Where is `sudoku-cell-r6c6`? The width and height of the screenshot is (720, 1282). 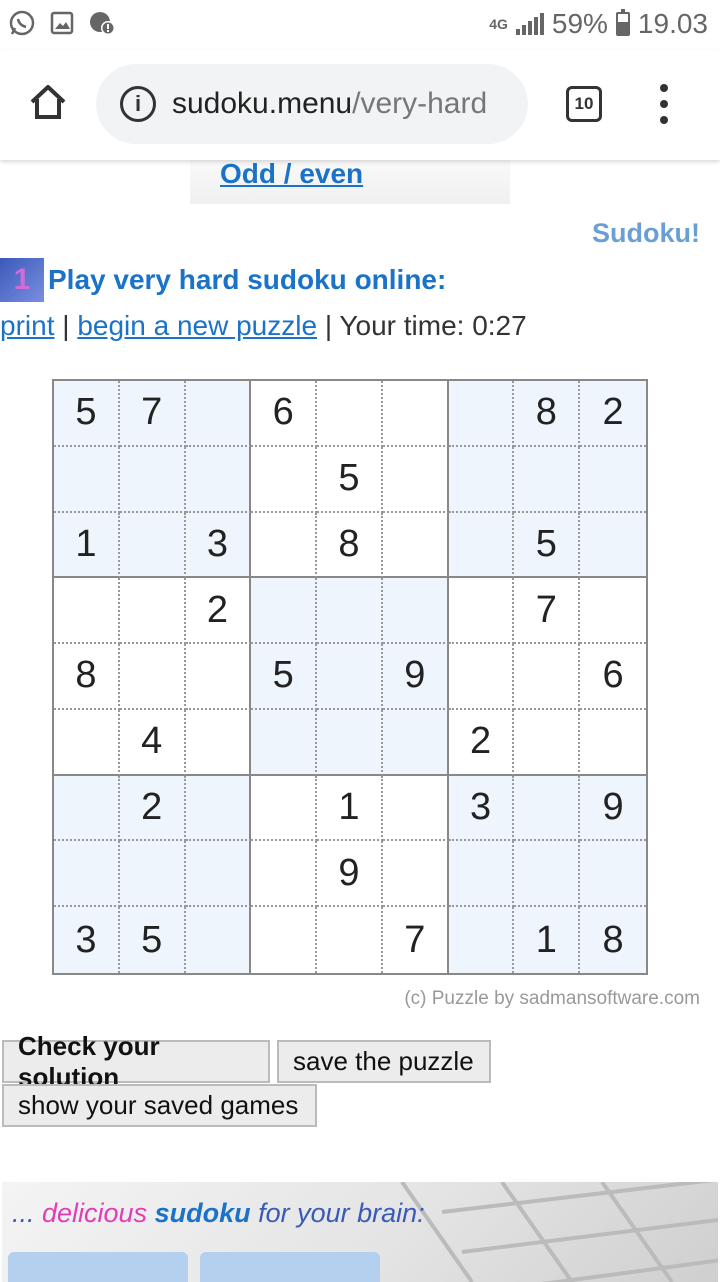
sudoku-cell-r6c6 is located at coordinates (415, 742).